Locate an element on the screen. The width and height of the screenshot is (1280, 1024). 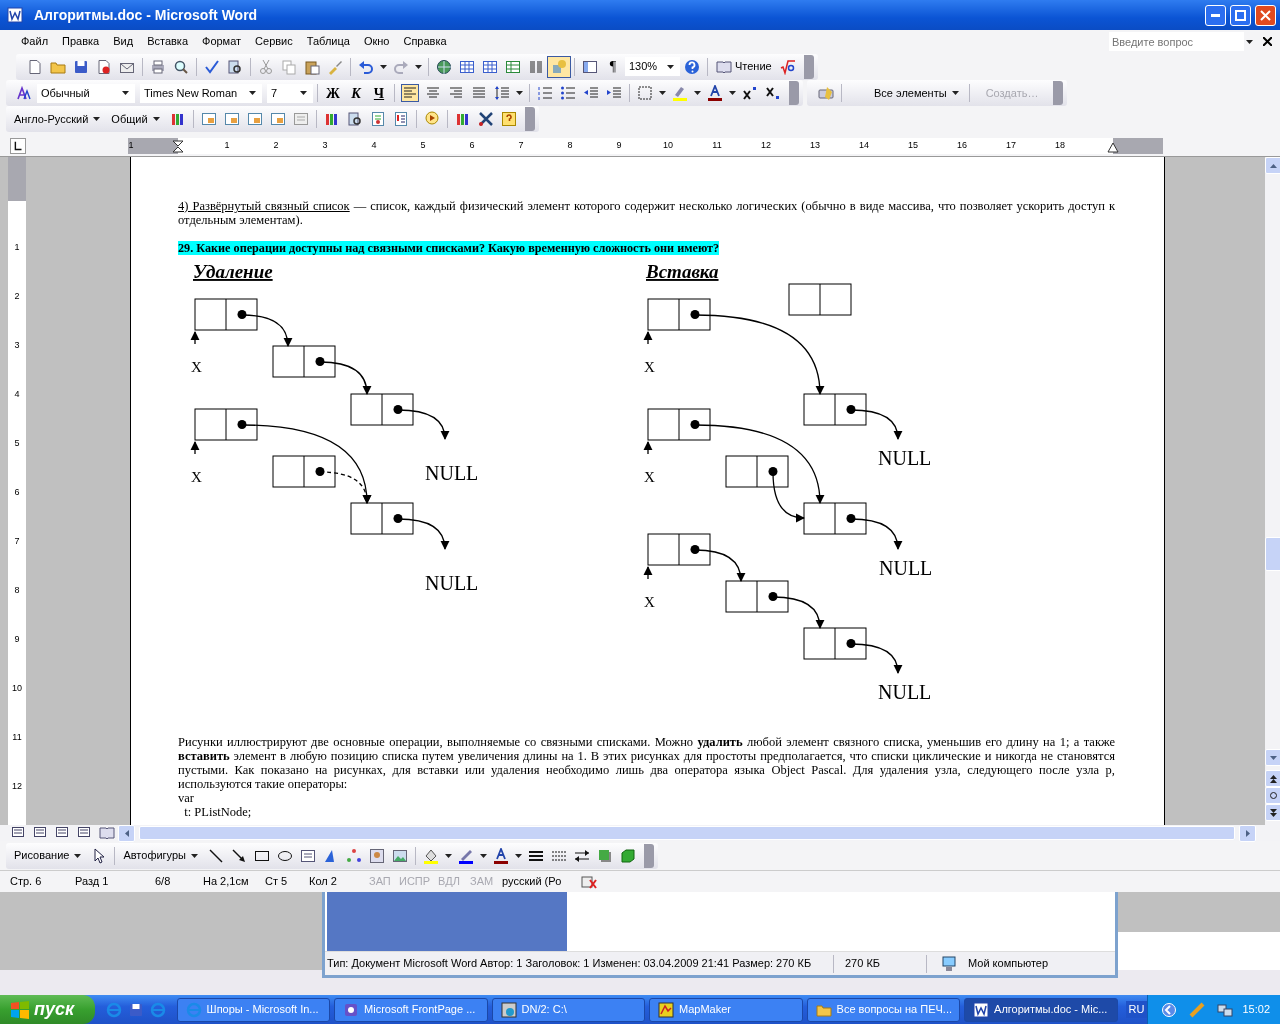
line-icon is located at coordinates (216, 855).